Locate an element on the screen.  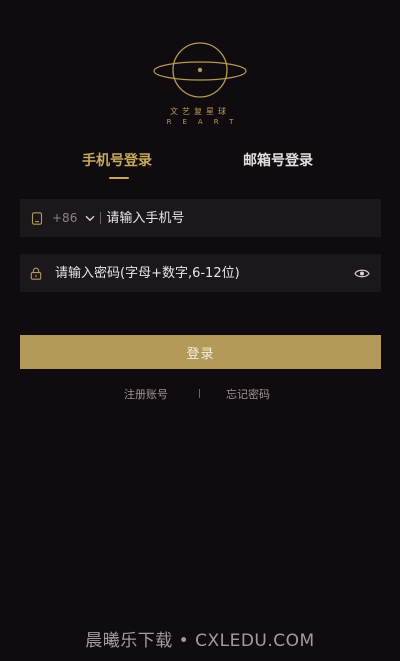
links-divider is located at coordinates (199, 393).